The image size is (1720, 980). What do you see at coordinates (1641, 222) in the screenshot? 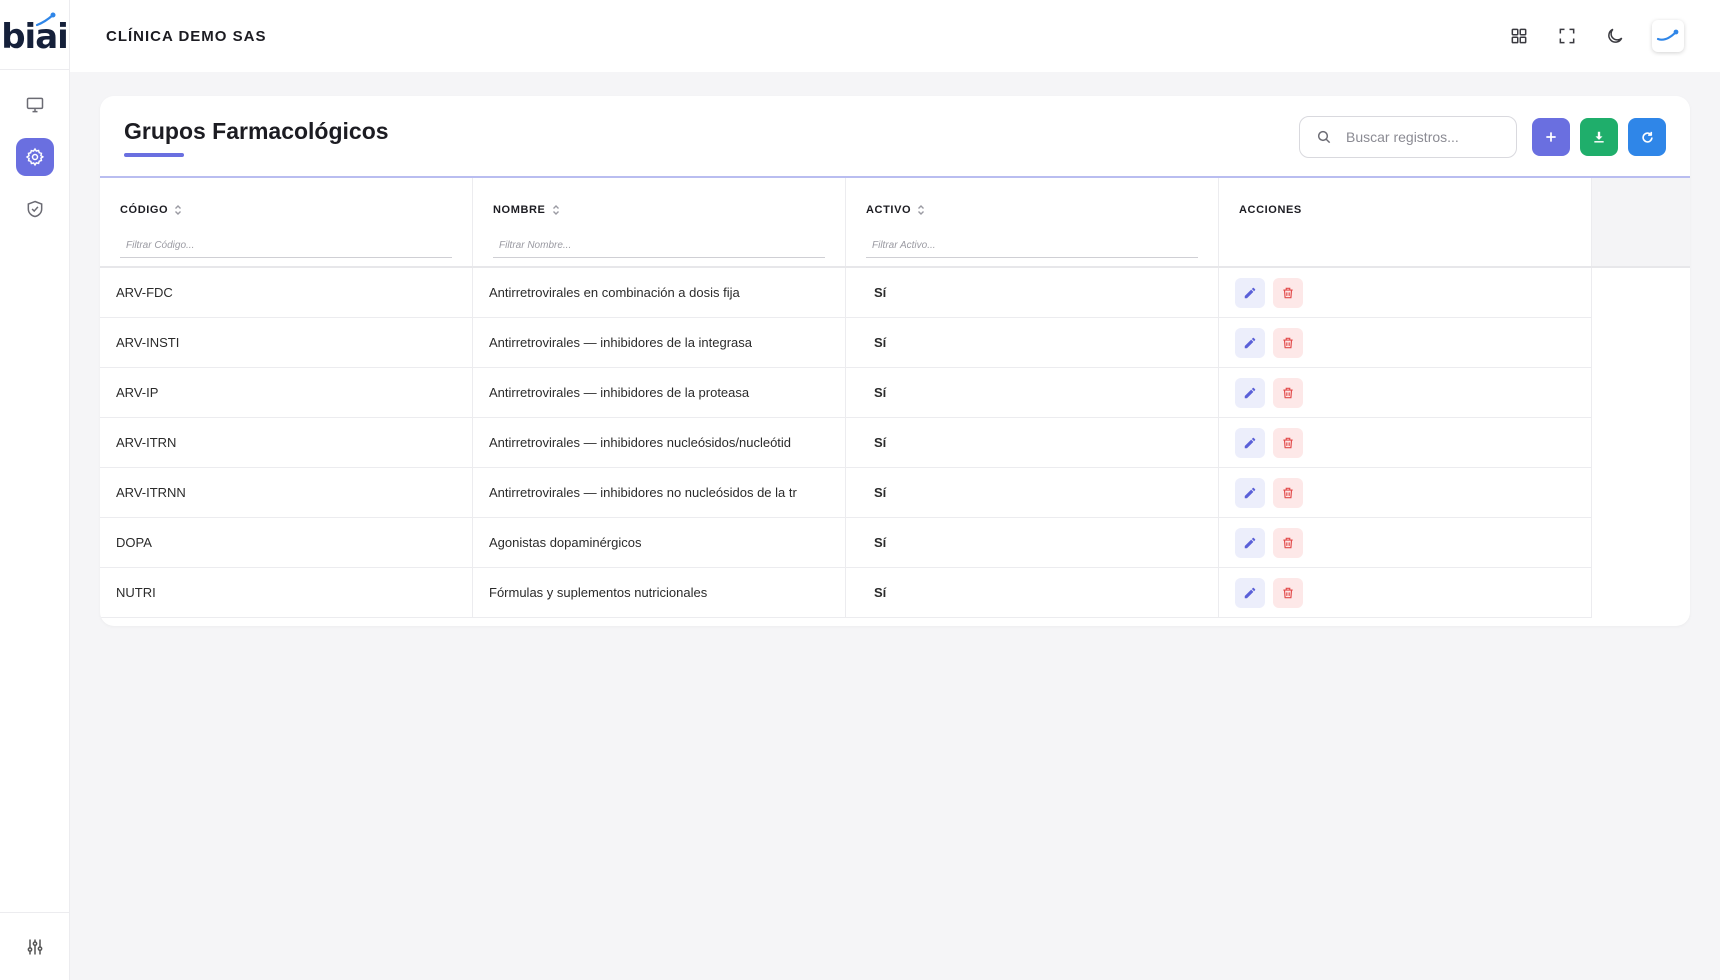
I see `header-filler` at bounding box center [1641, 222].